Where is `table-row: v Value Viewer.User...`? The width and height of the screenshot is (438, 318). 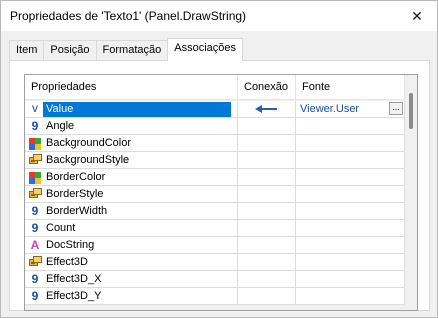
table-row: v Value Viewer.User... is located at coordinates (215, 109).